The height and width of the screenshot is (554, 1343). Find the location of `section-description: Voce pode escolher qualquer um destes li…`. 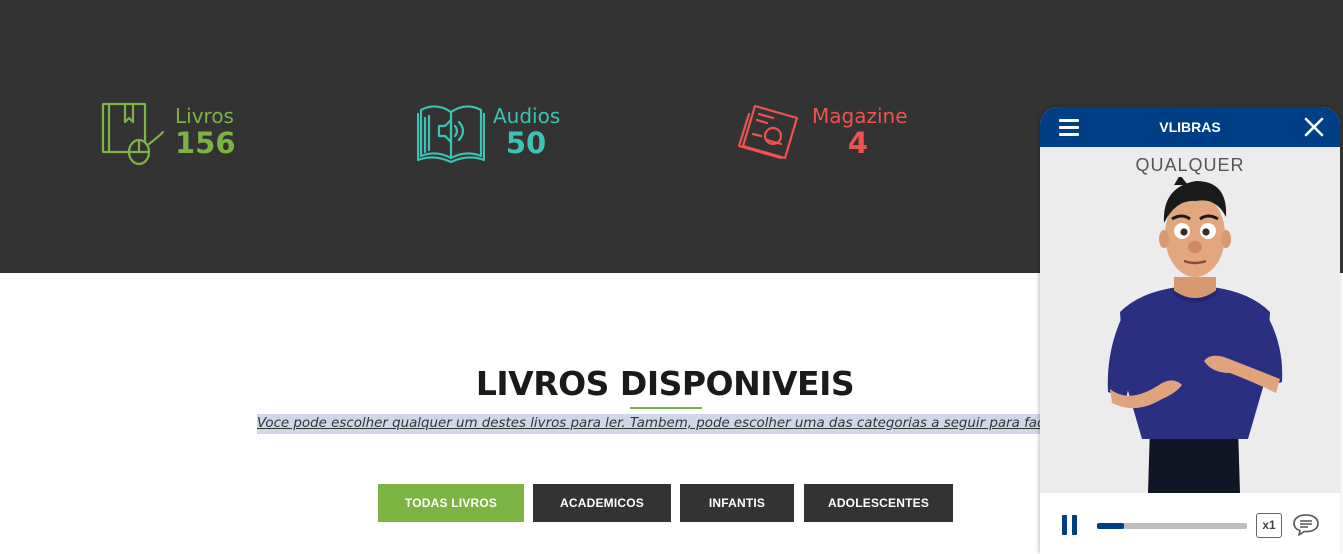

section-description: Voce pode escolher qualquer um destes li… is located at coordinates (648, 424).